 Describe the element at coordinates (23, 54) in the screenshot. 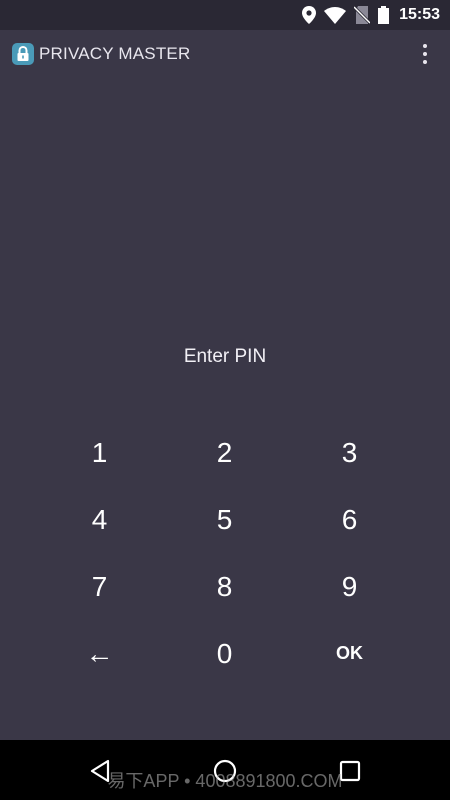

I see `lock-icon` at that location.